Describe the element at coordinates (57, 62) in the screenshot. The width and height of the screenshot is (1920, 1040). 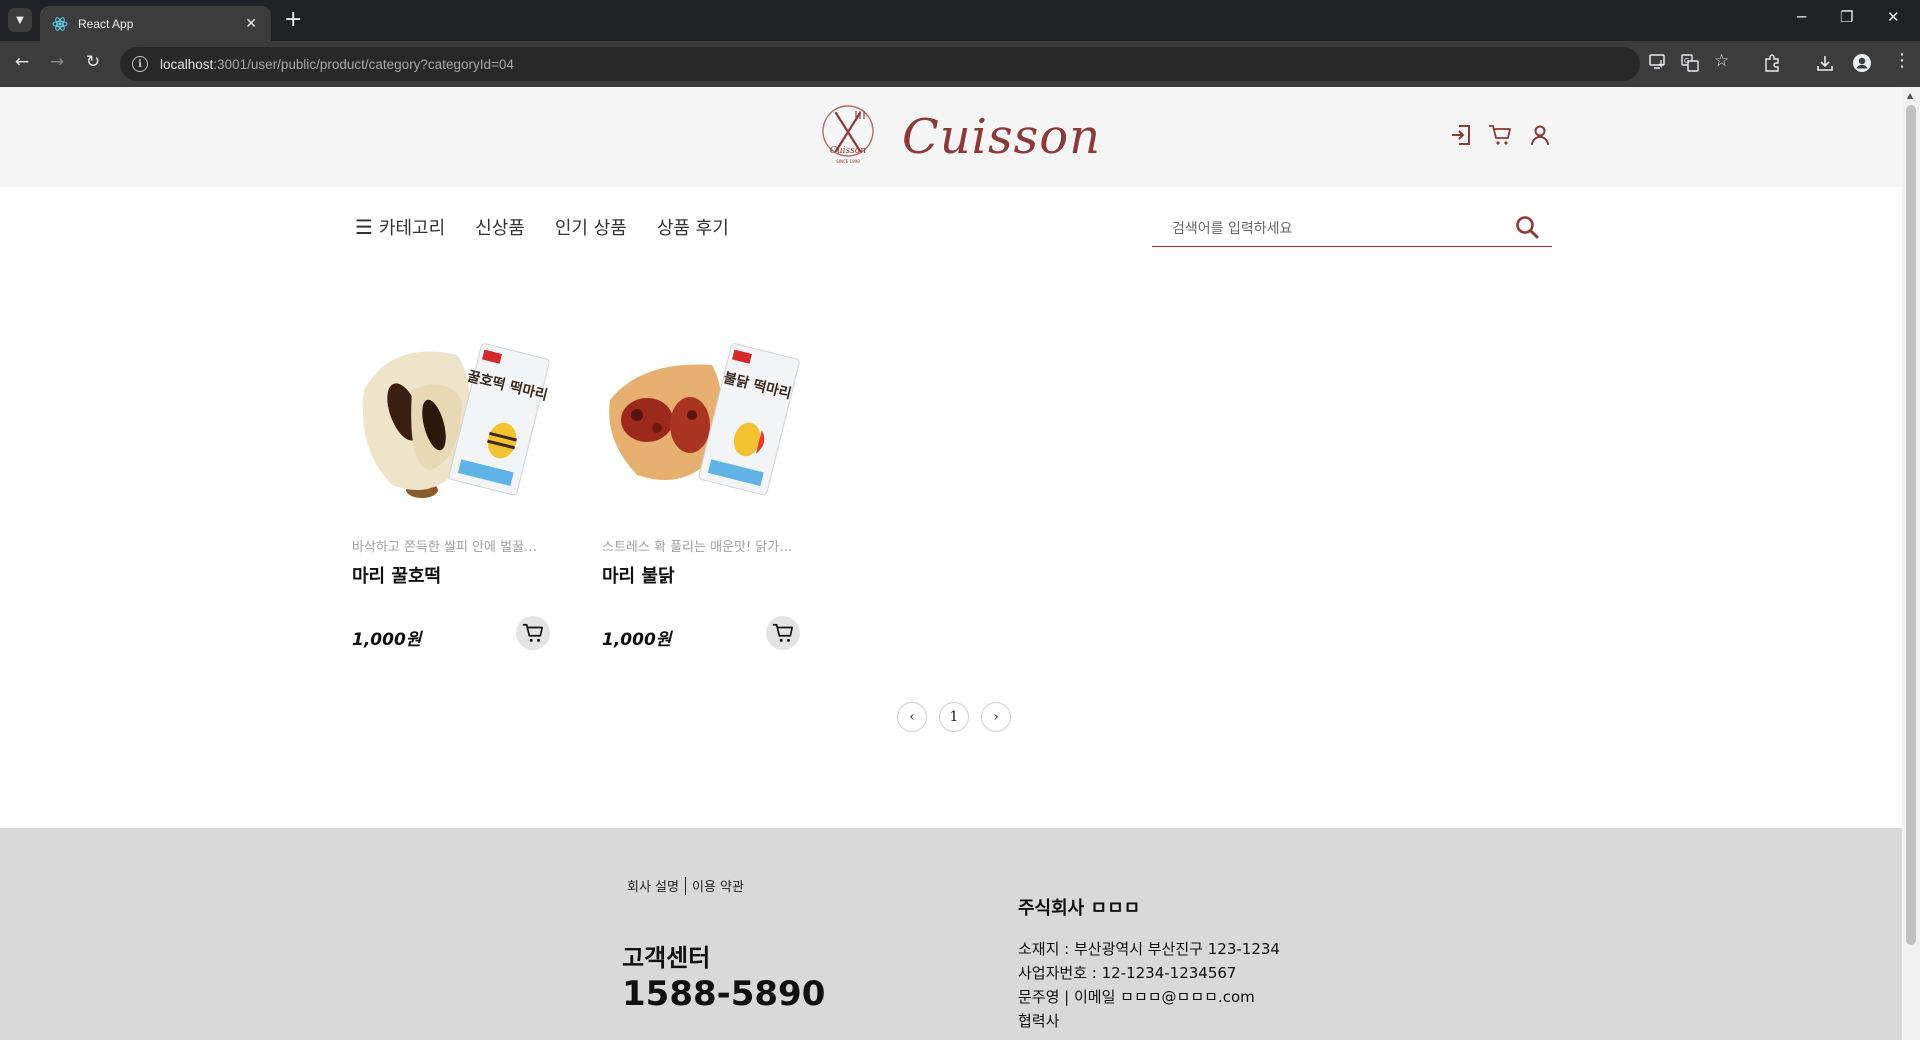
I see `forward-icon: →` at that location.